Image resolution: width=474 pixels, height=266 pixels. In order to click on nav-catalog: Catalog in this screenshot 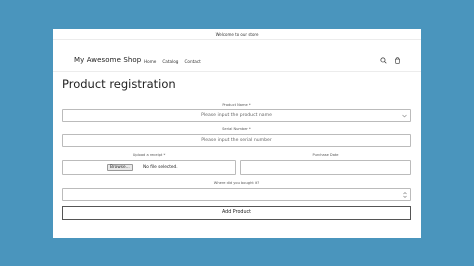, I will do `click(170, 61)`.